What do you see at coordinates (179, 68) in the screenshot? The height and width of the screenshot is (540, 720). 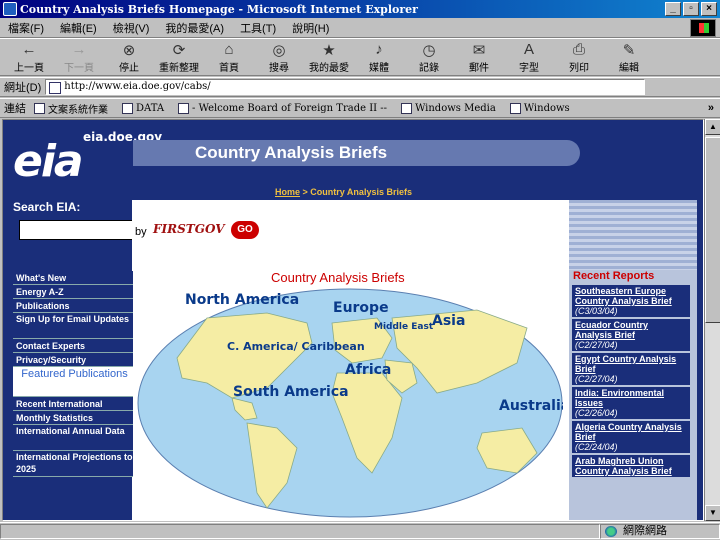 I see `refresh-button-label: 重新整理` at bounding box center [179, 68].